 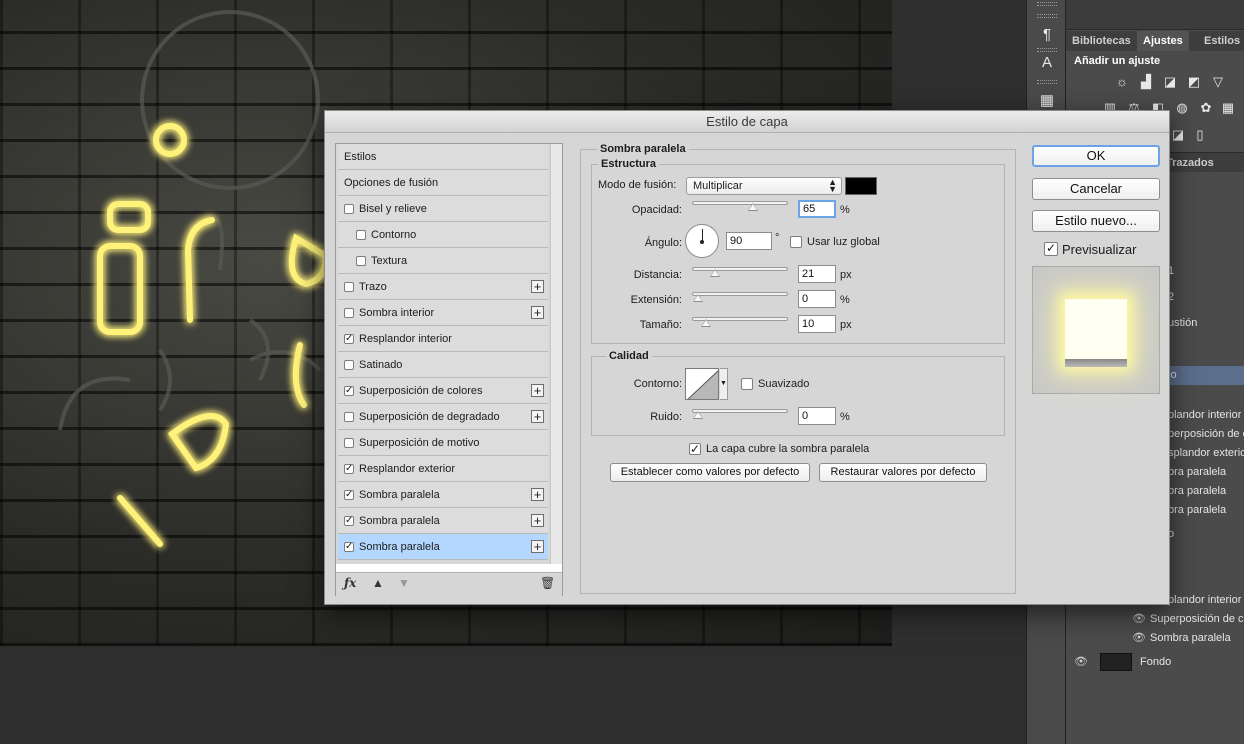 I want to click on gradient-map-icon: ▯, so click(x=1200, y=135).